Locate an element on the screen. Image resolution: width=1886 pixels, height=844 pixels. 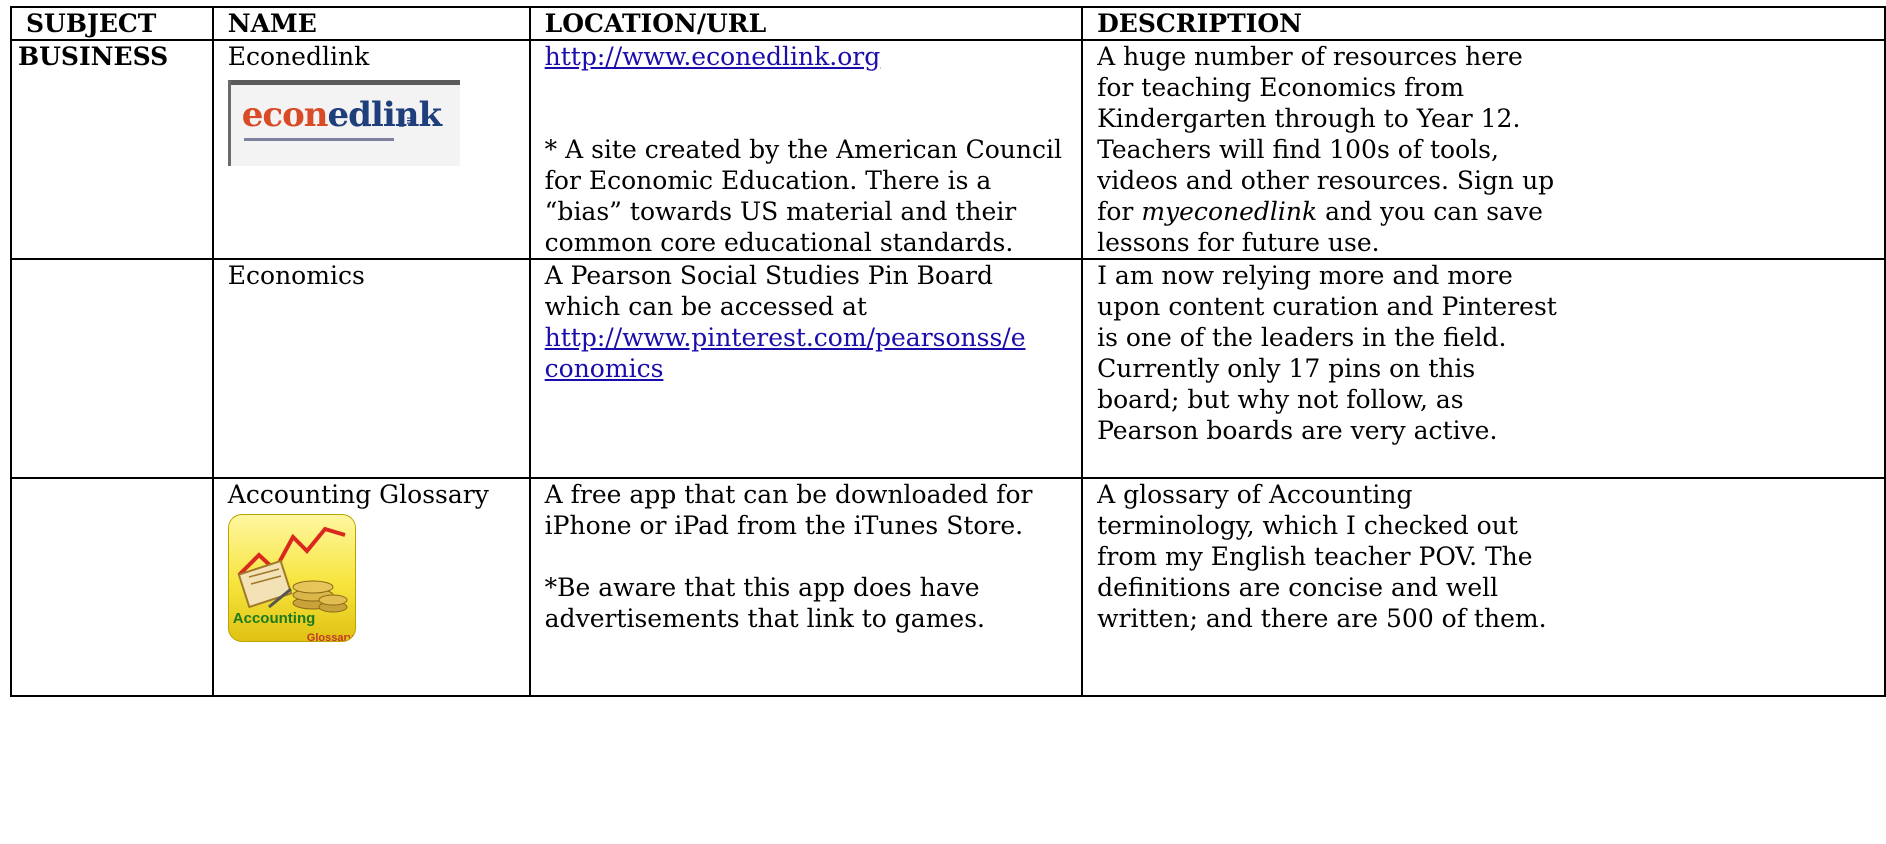
header-location: LOCATION/URL is located at coordinates (806, 23).